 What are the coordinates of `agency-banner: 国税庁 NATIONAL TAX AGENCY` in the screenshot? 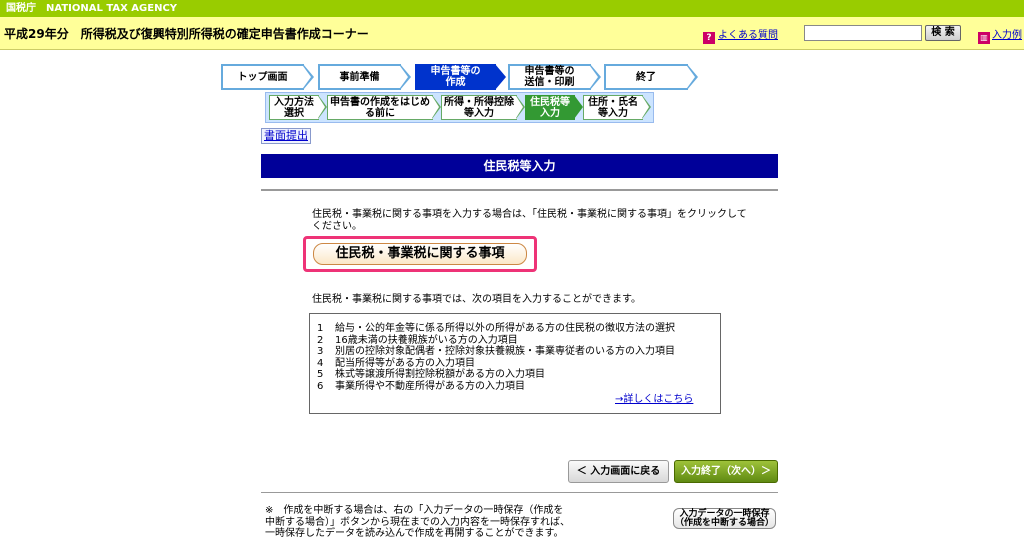 It's located at (512, 8).